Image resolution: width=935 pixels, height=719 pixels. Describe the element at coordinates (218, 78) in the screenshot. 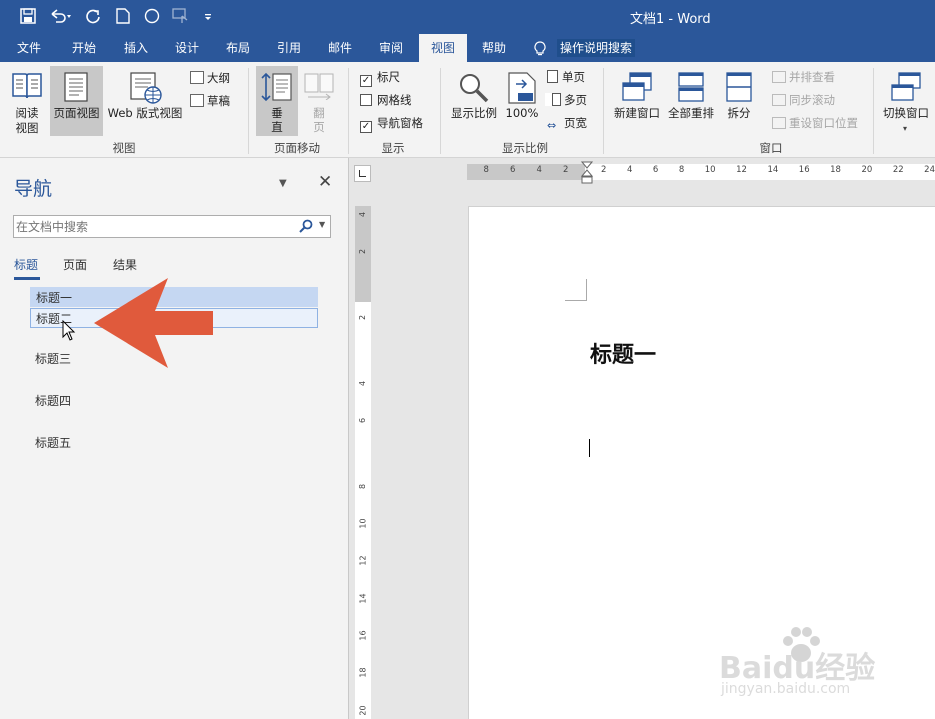

I see `outline-label: 大纲` at that location.